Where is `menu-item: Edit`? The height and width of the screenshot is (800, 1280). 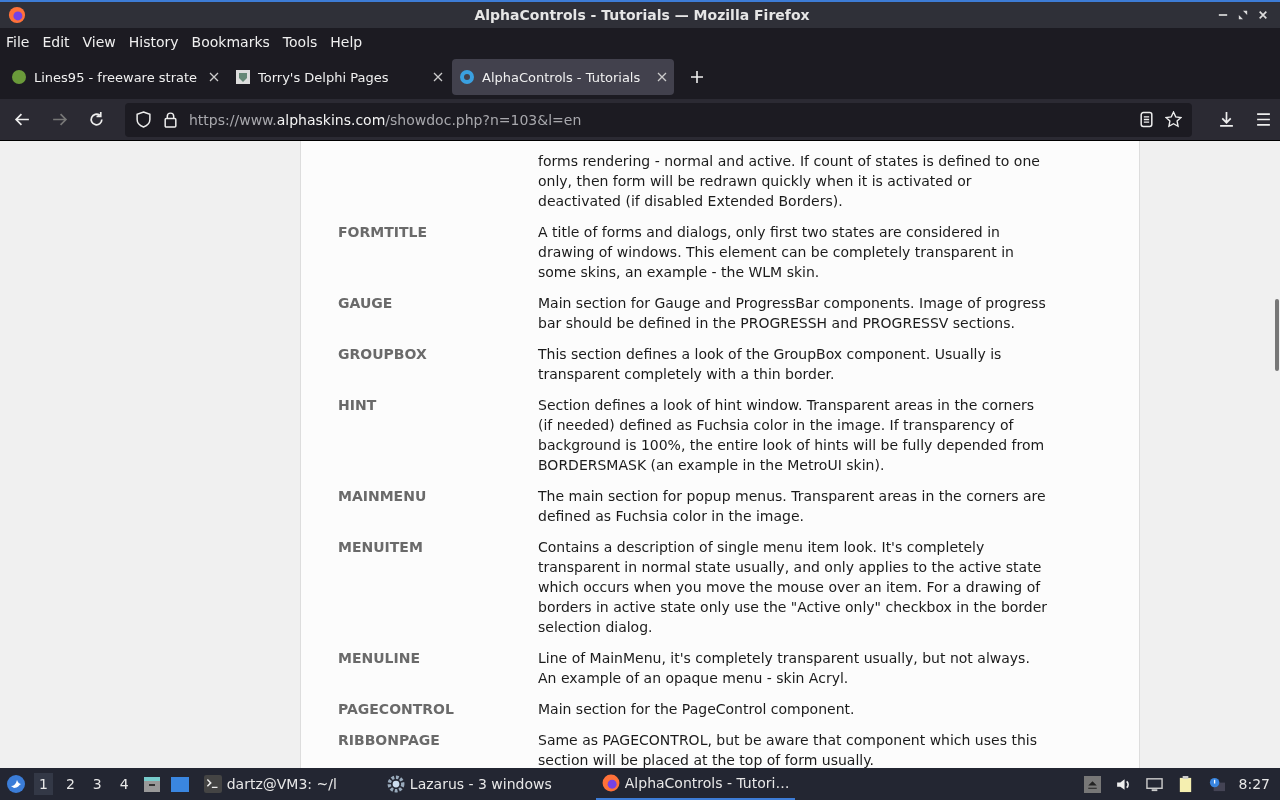 menu-item: Edit is located at coordinates (56, 41).